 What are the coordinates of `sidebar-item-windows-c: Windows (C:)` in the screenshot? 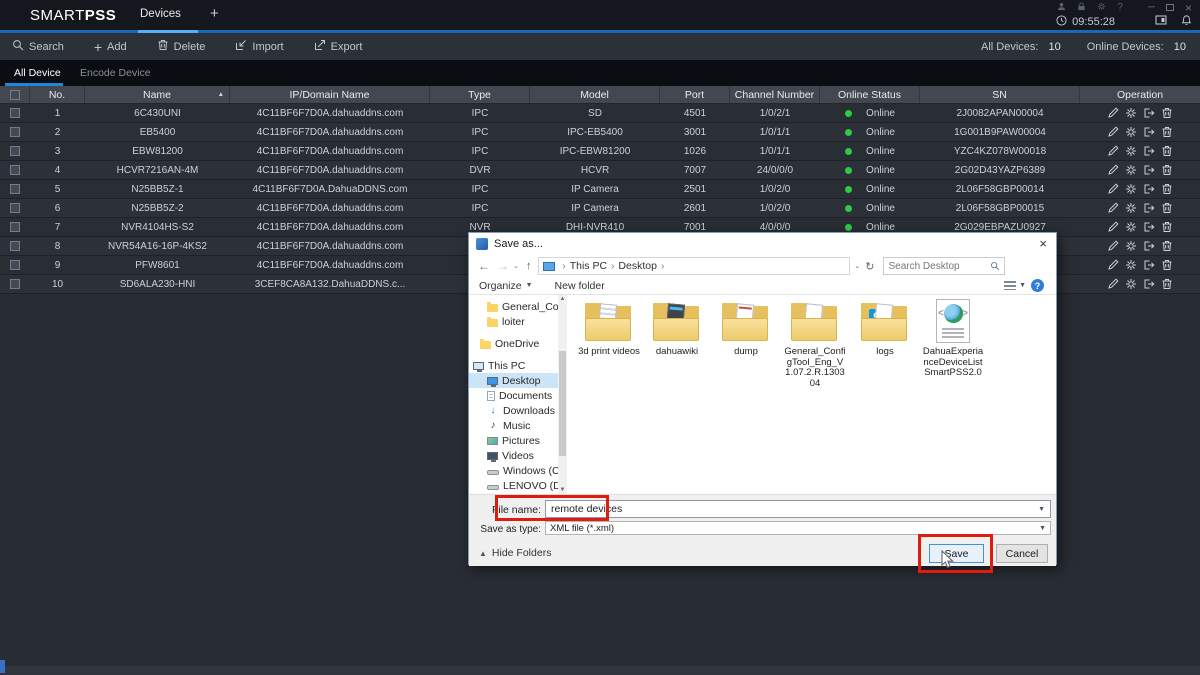 It's located at (513, 470).